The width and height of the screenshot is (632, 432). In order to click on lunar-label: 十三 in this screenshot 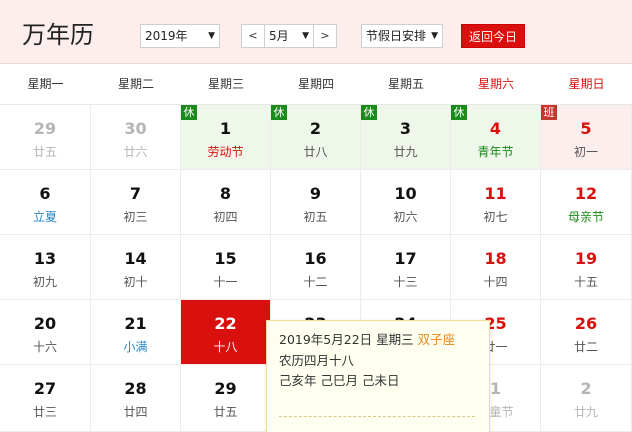, I will do `click(405, 282)`.